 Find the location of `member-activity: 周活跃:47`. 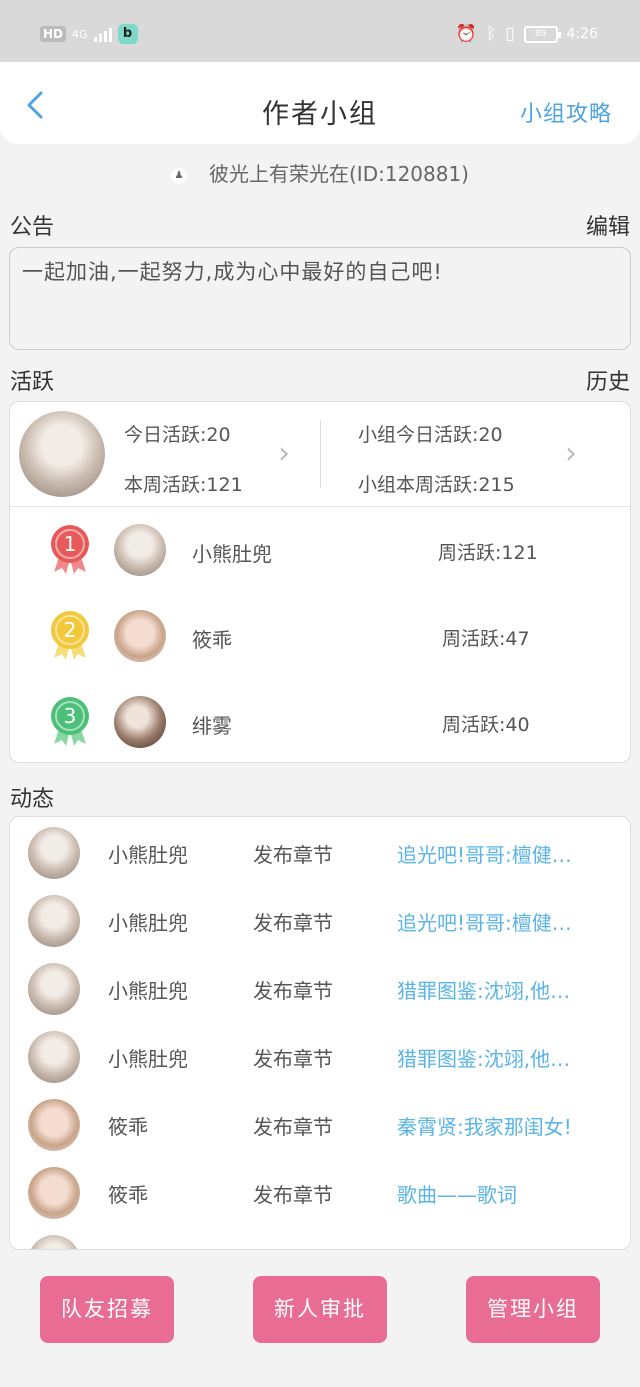

member-activity: 周活跃:47 is located at coordinates (486, 639).